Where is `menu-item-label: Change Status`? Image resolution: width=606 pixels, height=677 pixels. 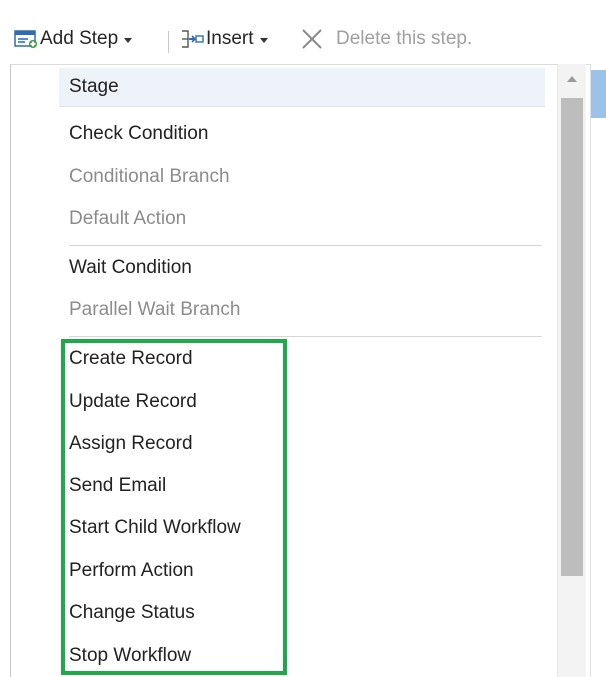 menu-item-label: Change Status is located at coordinates (132, 612).